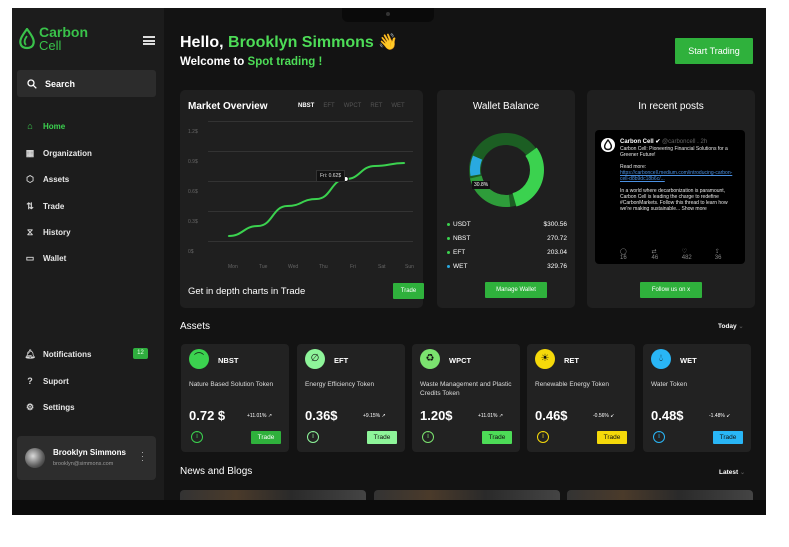  What do you see at coordinates (57, 354) in the screenshot?
I see `sidebar-item-notifications: 🔔︎ Notifications` at bounding box center [57, 354].